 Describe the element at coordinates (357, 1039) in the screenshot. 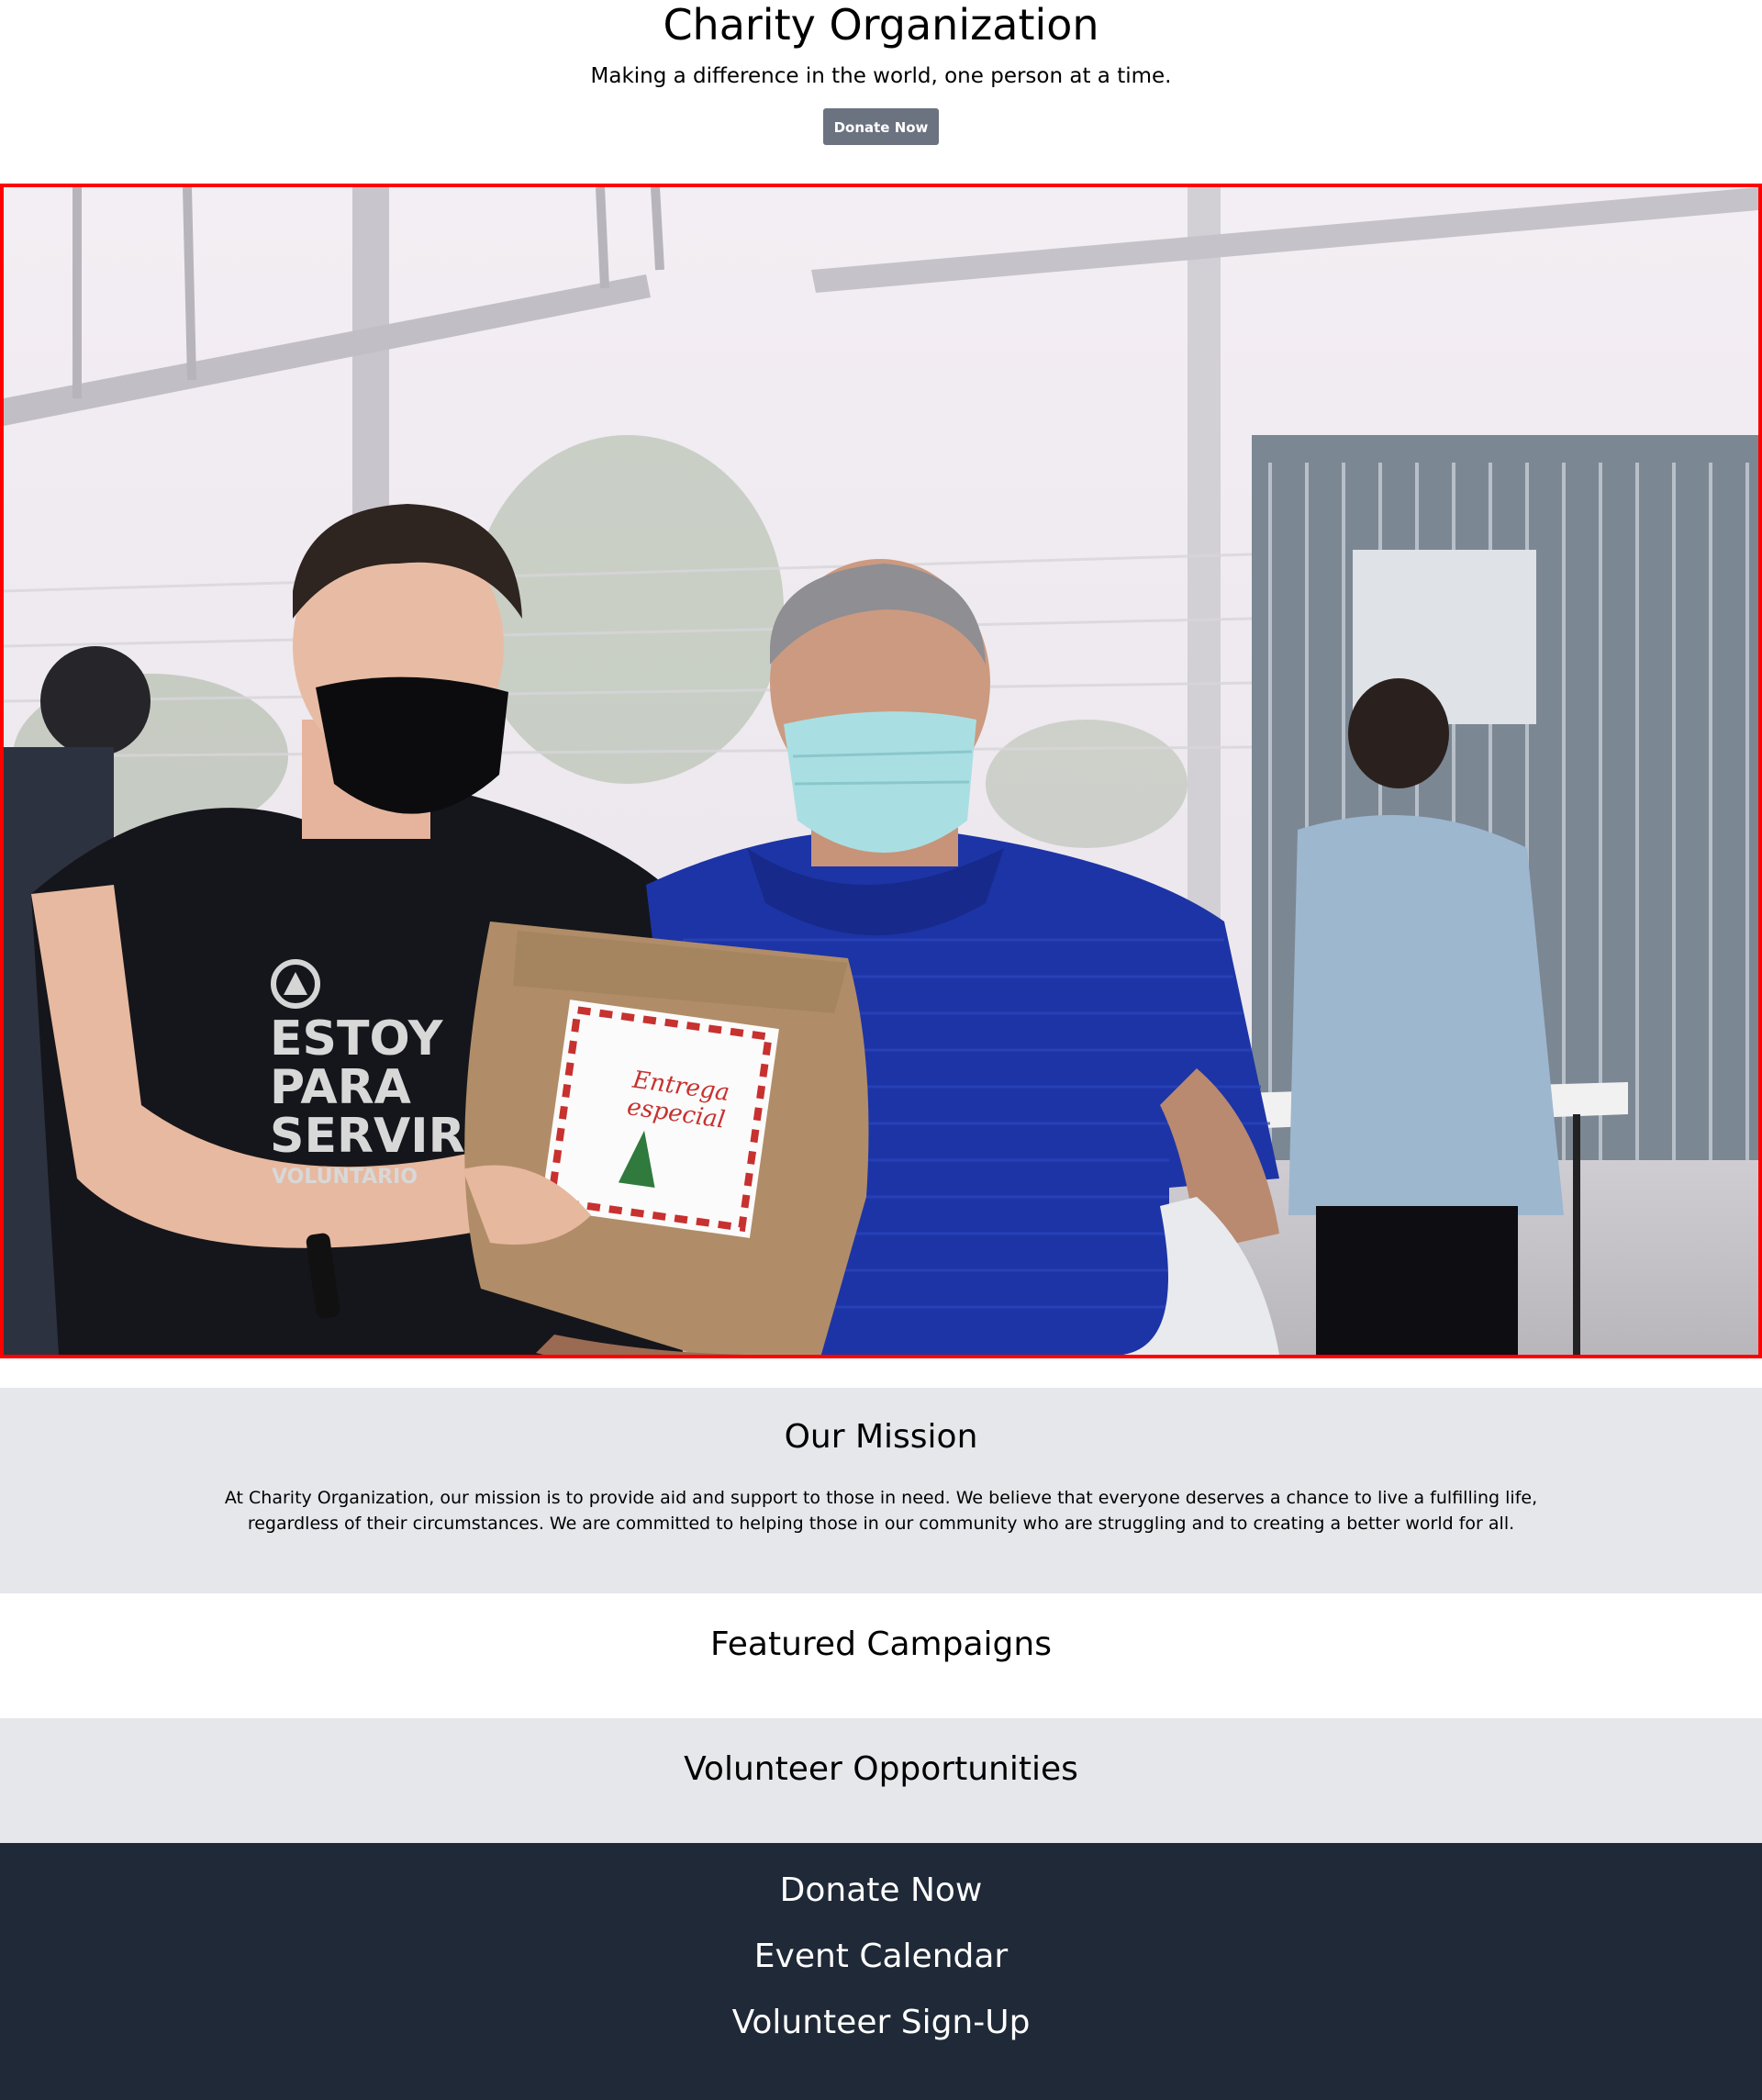

I see `svg-text: ESTOY` at that location.